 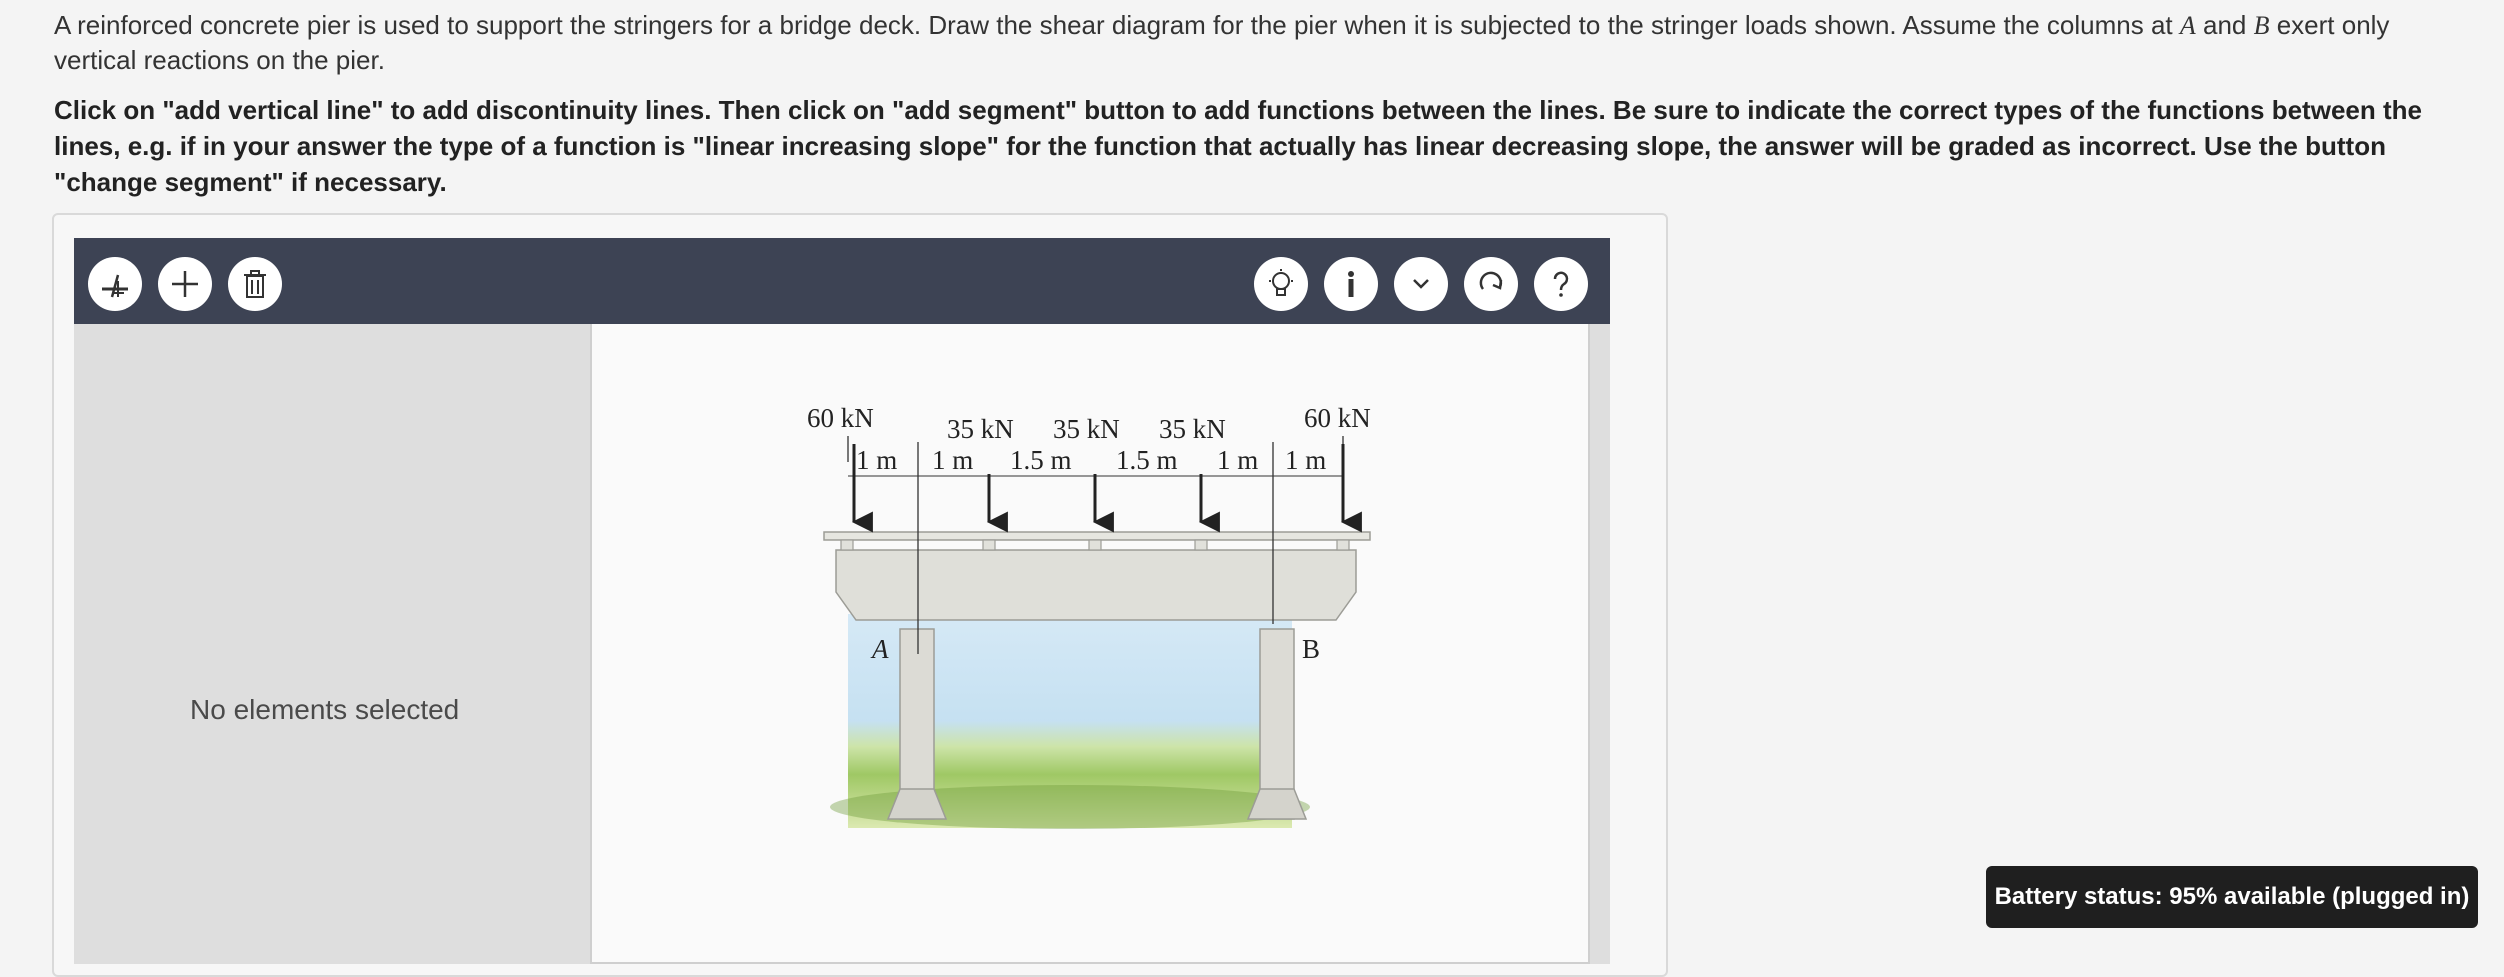 I want to click on support-a-label: A, so click(x=879, y=649).